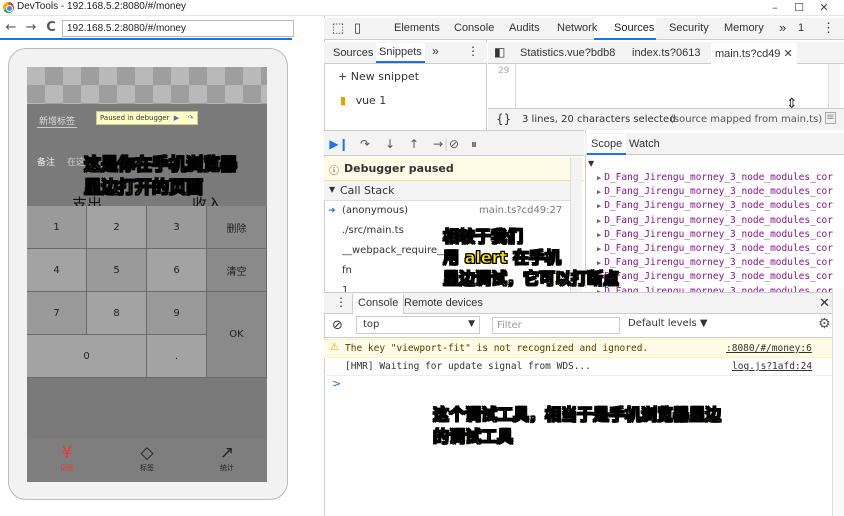 The image size is (844, 516). I want to click on key-3: 3, so click(177, 227).